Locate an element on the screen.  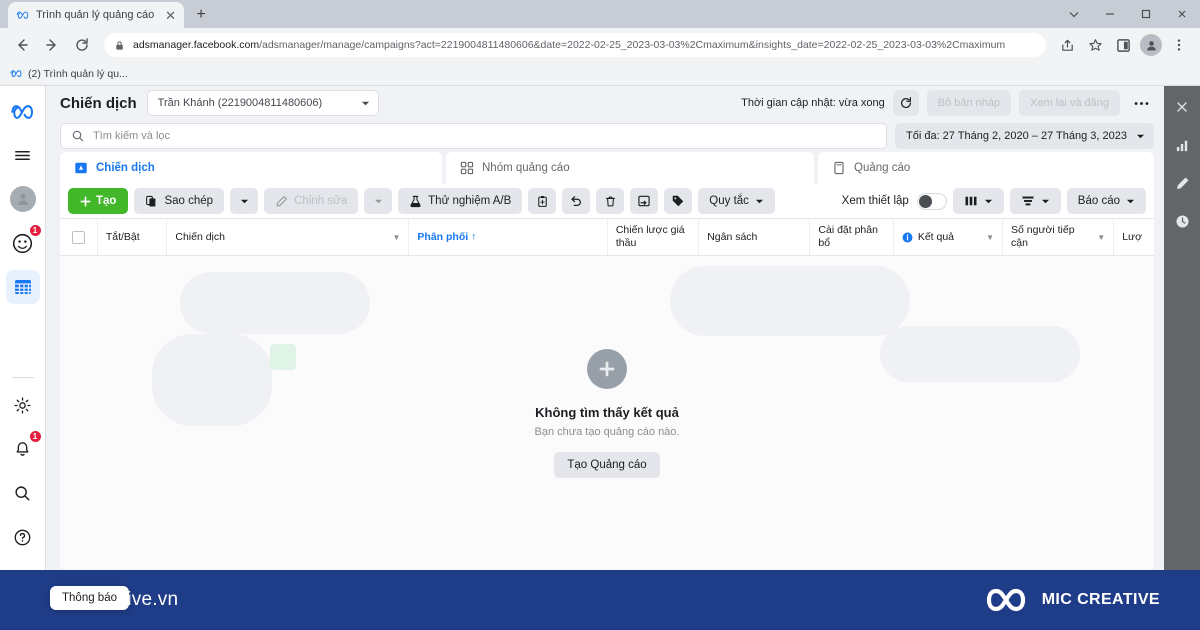
discard-draft-button: Bỏ bản nháp is located at coordinates (969, 103).